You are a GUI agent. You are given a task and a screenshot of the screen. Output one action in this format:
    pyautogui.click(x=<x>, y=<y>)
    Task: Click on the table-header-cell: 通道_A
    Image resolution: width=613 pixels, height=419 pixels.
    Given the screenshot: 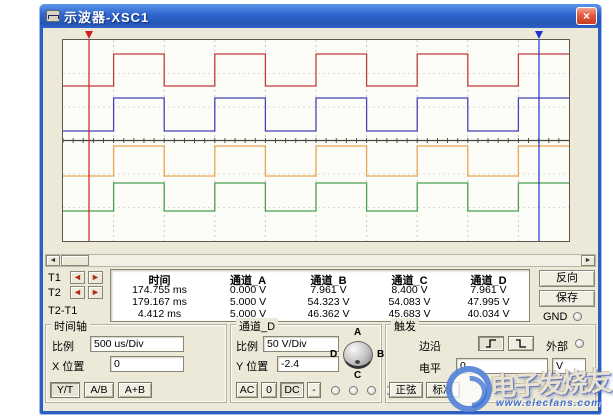 What is the action you would take?
    pyautogui.click(x=248, y=281)
    